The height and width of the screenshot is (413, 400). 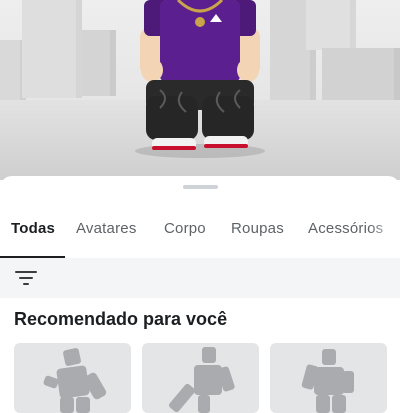 What do you see at coordinates (33, 228) in the screenshot?
I see `tab-todas: Todas` at bounding box center [33, 228].